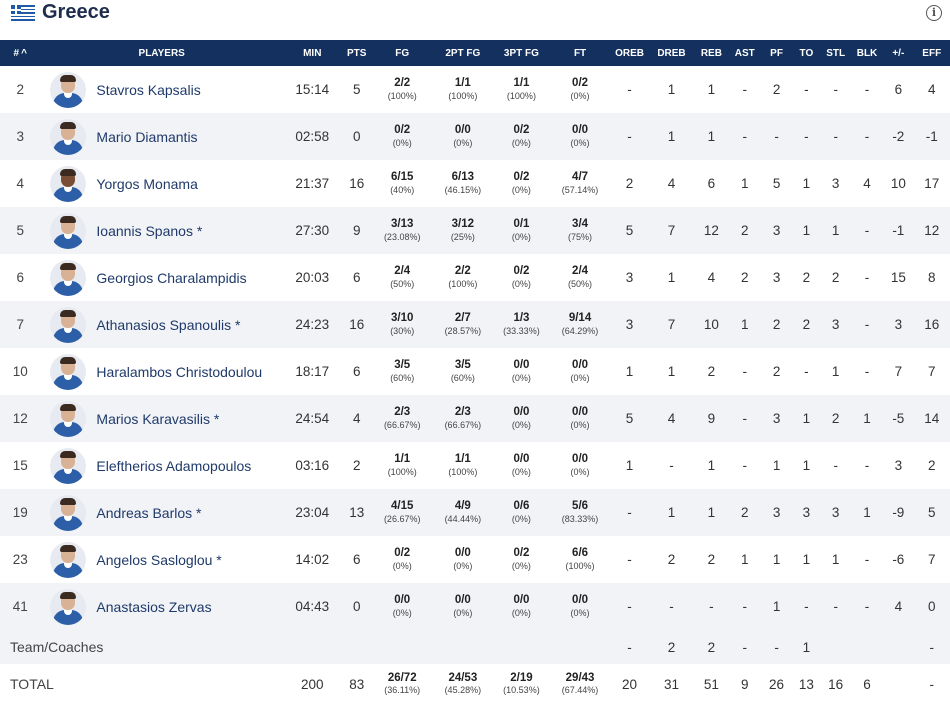  I want to click on field-goals: 2/2 (100%), so click(402, 89).